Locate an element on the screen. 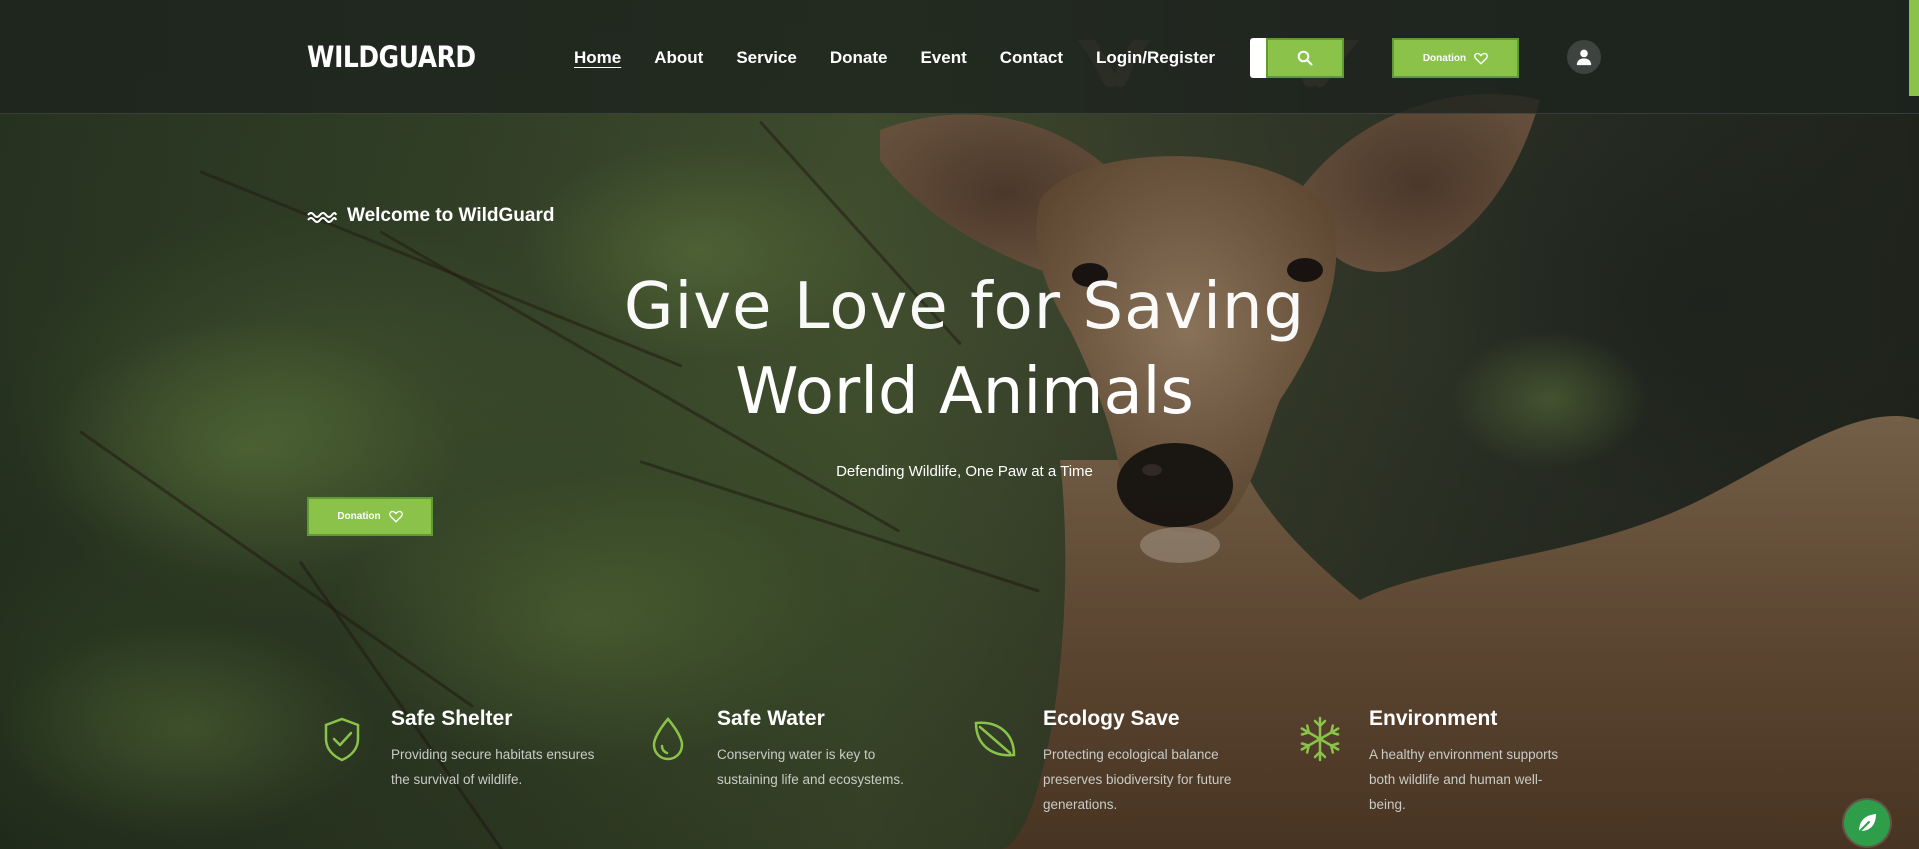  snowflake-icon is located at coordinates (1320, 739).